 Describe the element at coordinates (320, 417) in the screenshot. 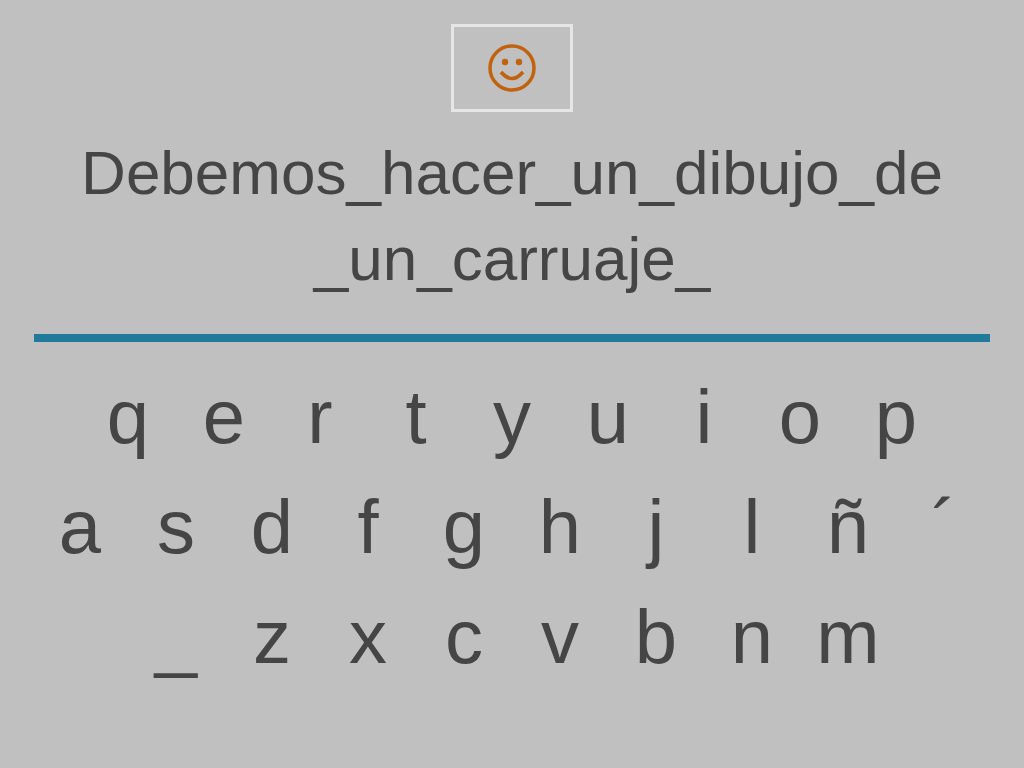

I see `letter-key: r` at that location.